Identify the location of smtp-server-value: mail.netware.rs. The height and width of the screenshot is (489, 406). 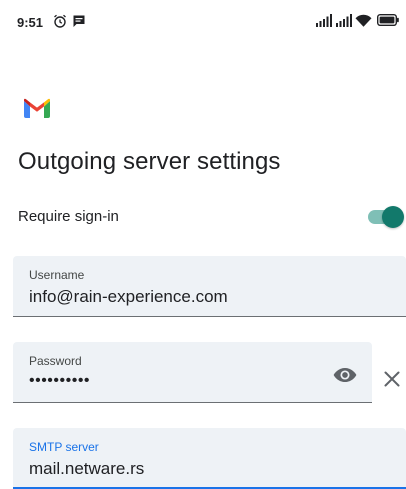
(87, 468).